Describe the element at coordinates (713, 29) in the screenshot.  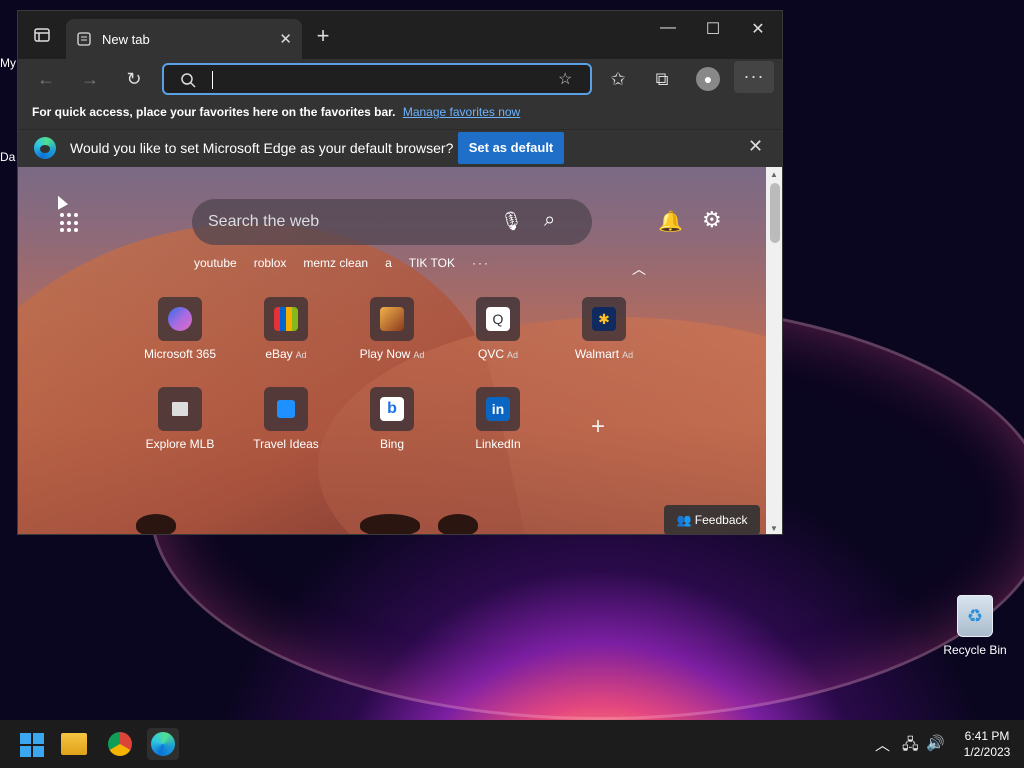
I see `maximize-icon: ☐` at that location.